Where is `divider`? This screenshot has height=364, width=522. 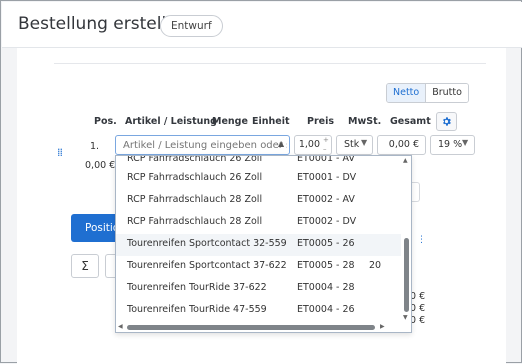
divider is located at coordinates (270, 63).